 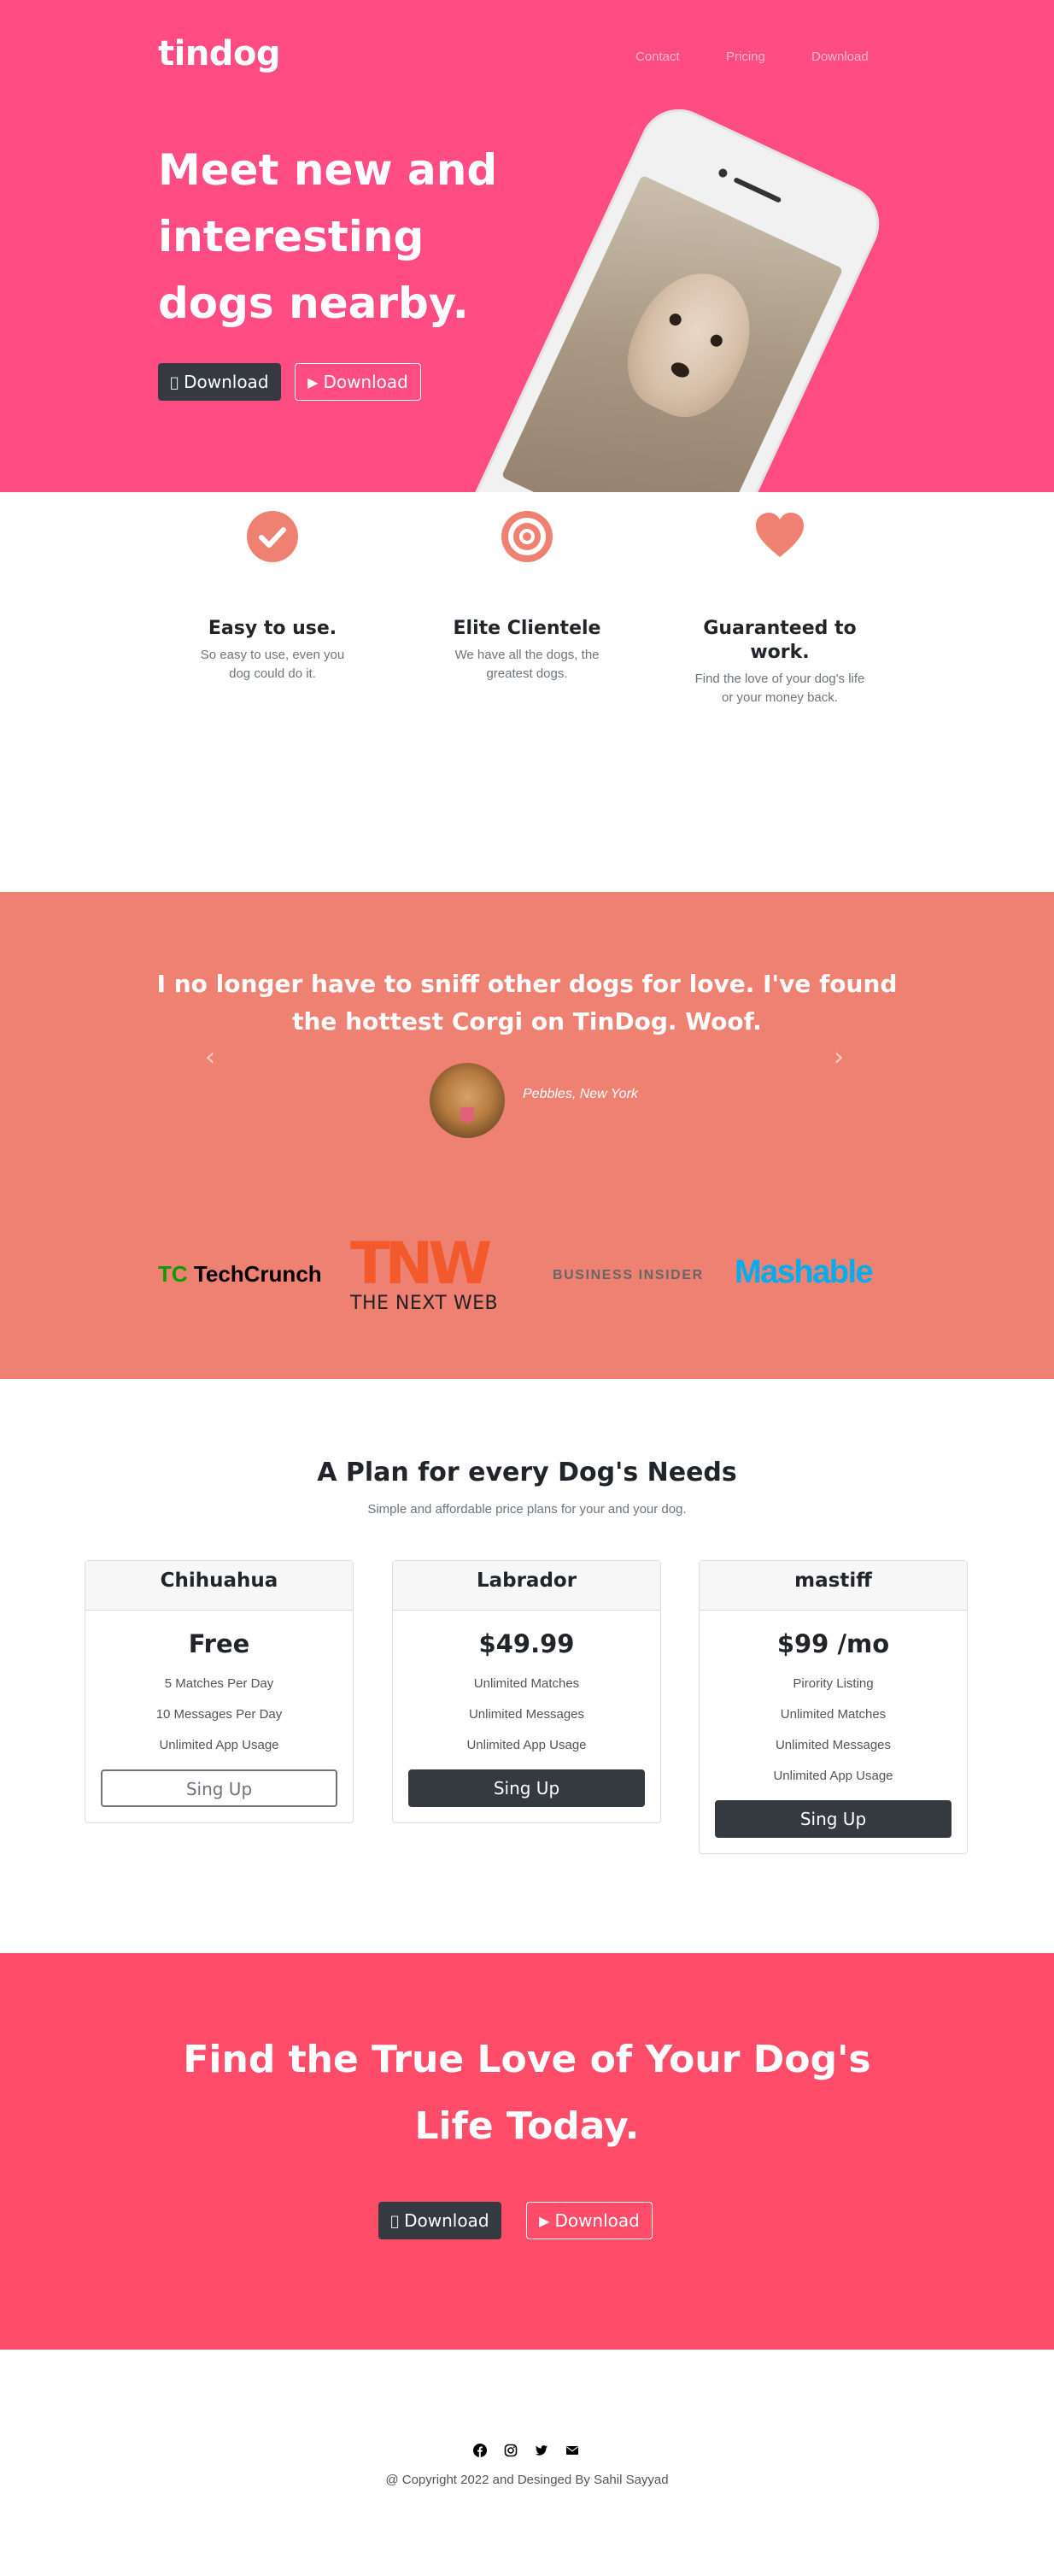 What do you see at coordinates (597, 2220) in the screenshot?
I see `cta-play-download-label: Download` at bounding box center [597, 2220].